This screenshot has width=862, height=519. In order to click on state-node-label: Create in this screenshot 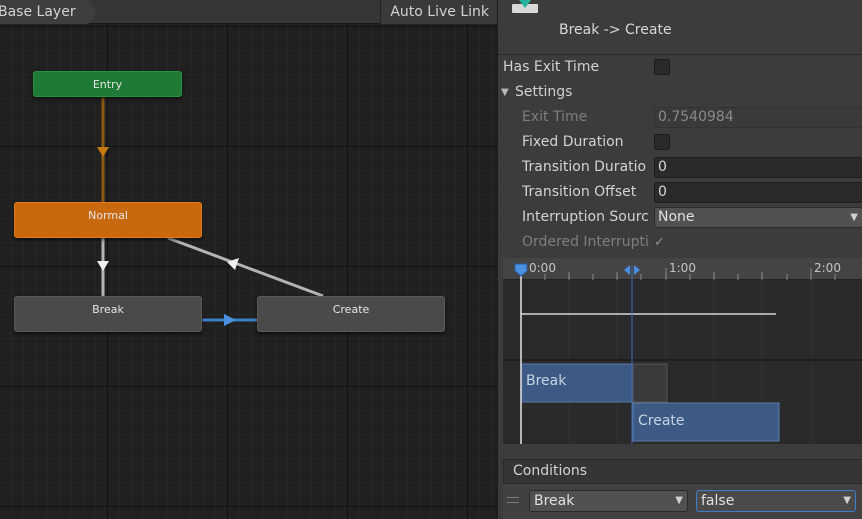, I will do `click(351, 309)`.